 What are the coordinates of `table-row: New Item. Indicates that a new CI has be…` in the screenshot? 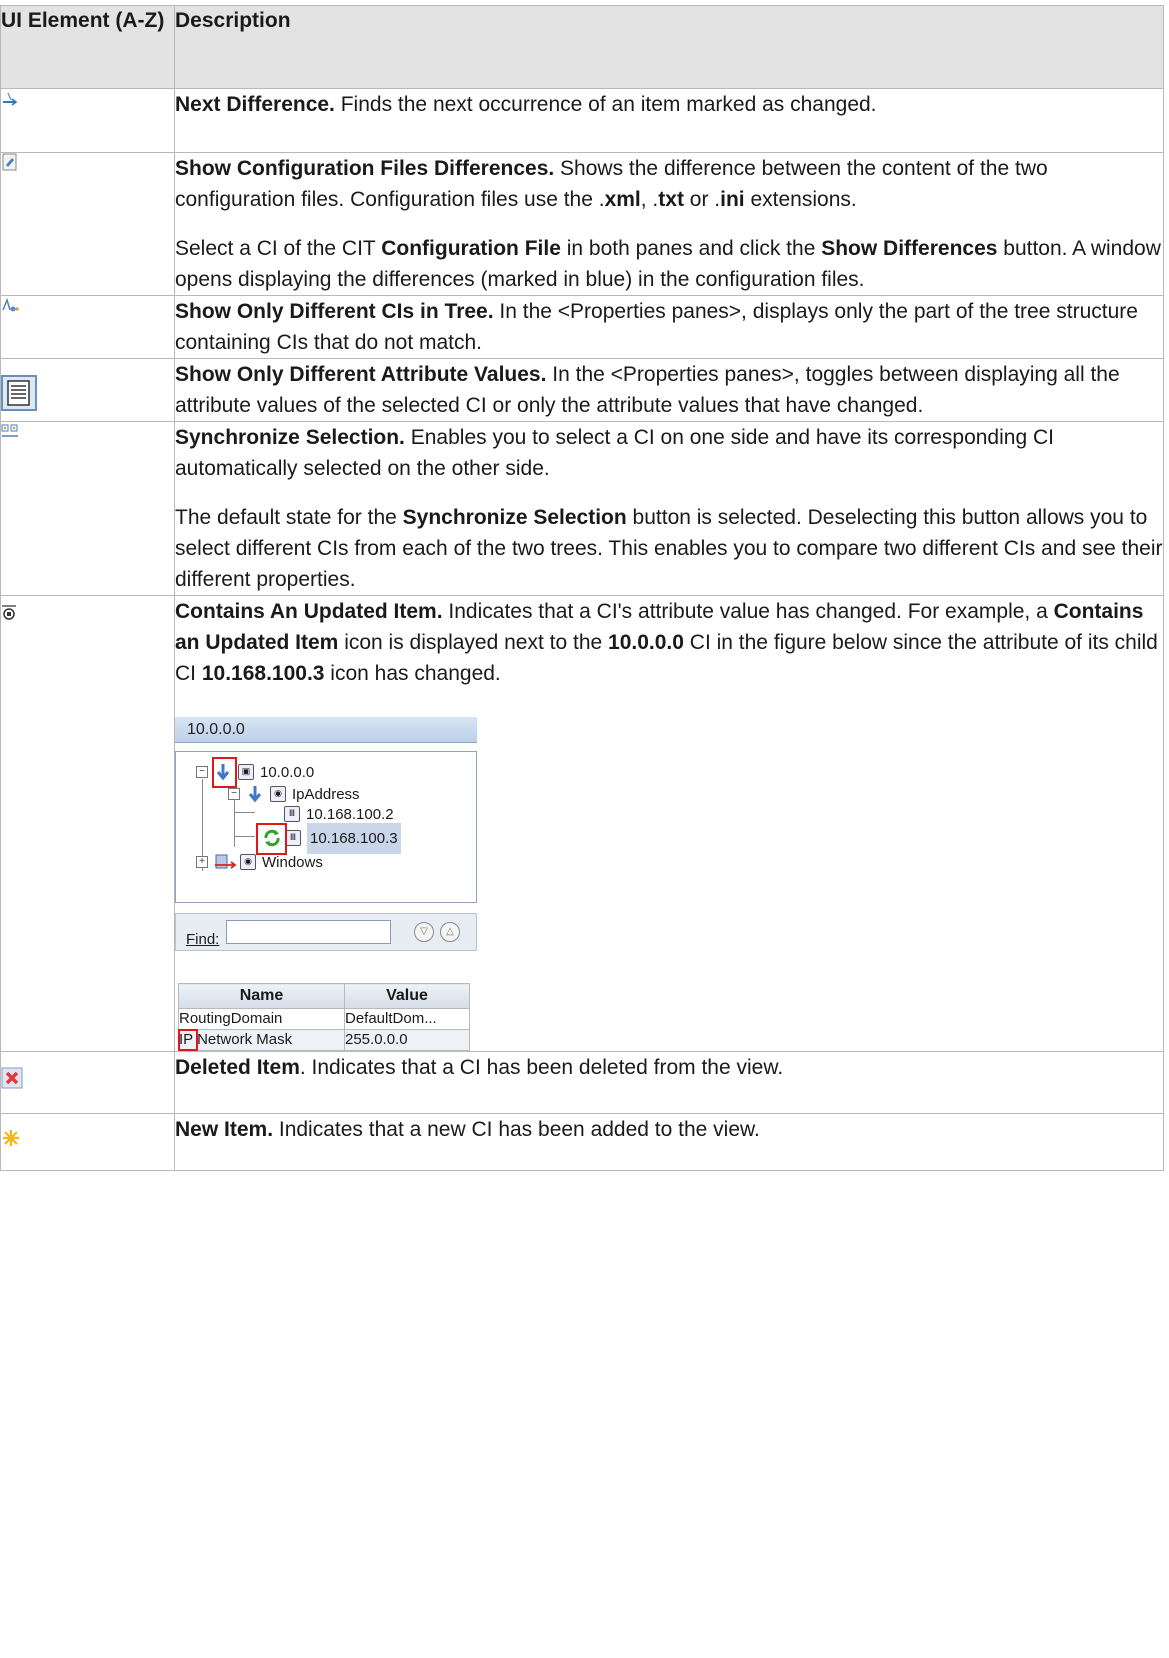 It's located at (582, 1142).